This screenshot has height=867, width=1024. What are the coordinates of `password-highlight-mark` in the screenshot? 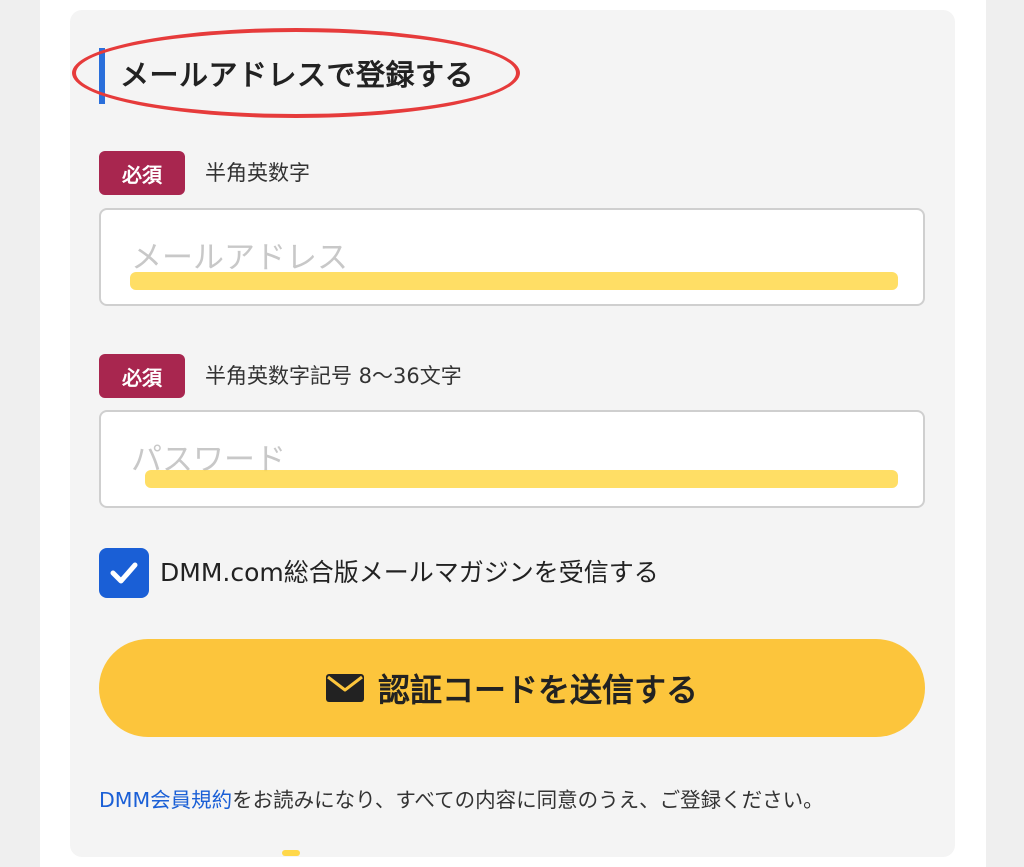 It's located at (521, 479).